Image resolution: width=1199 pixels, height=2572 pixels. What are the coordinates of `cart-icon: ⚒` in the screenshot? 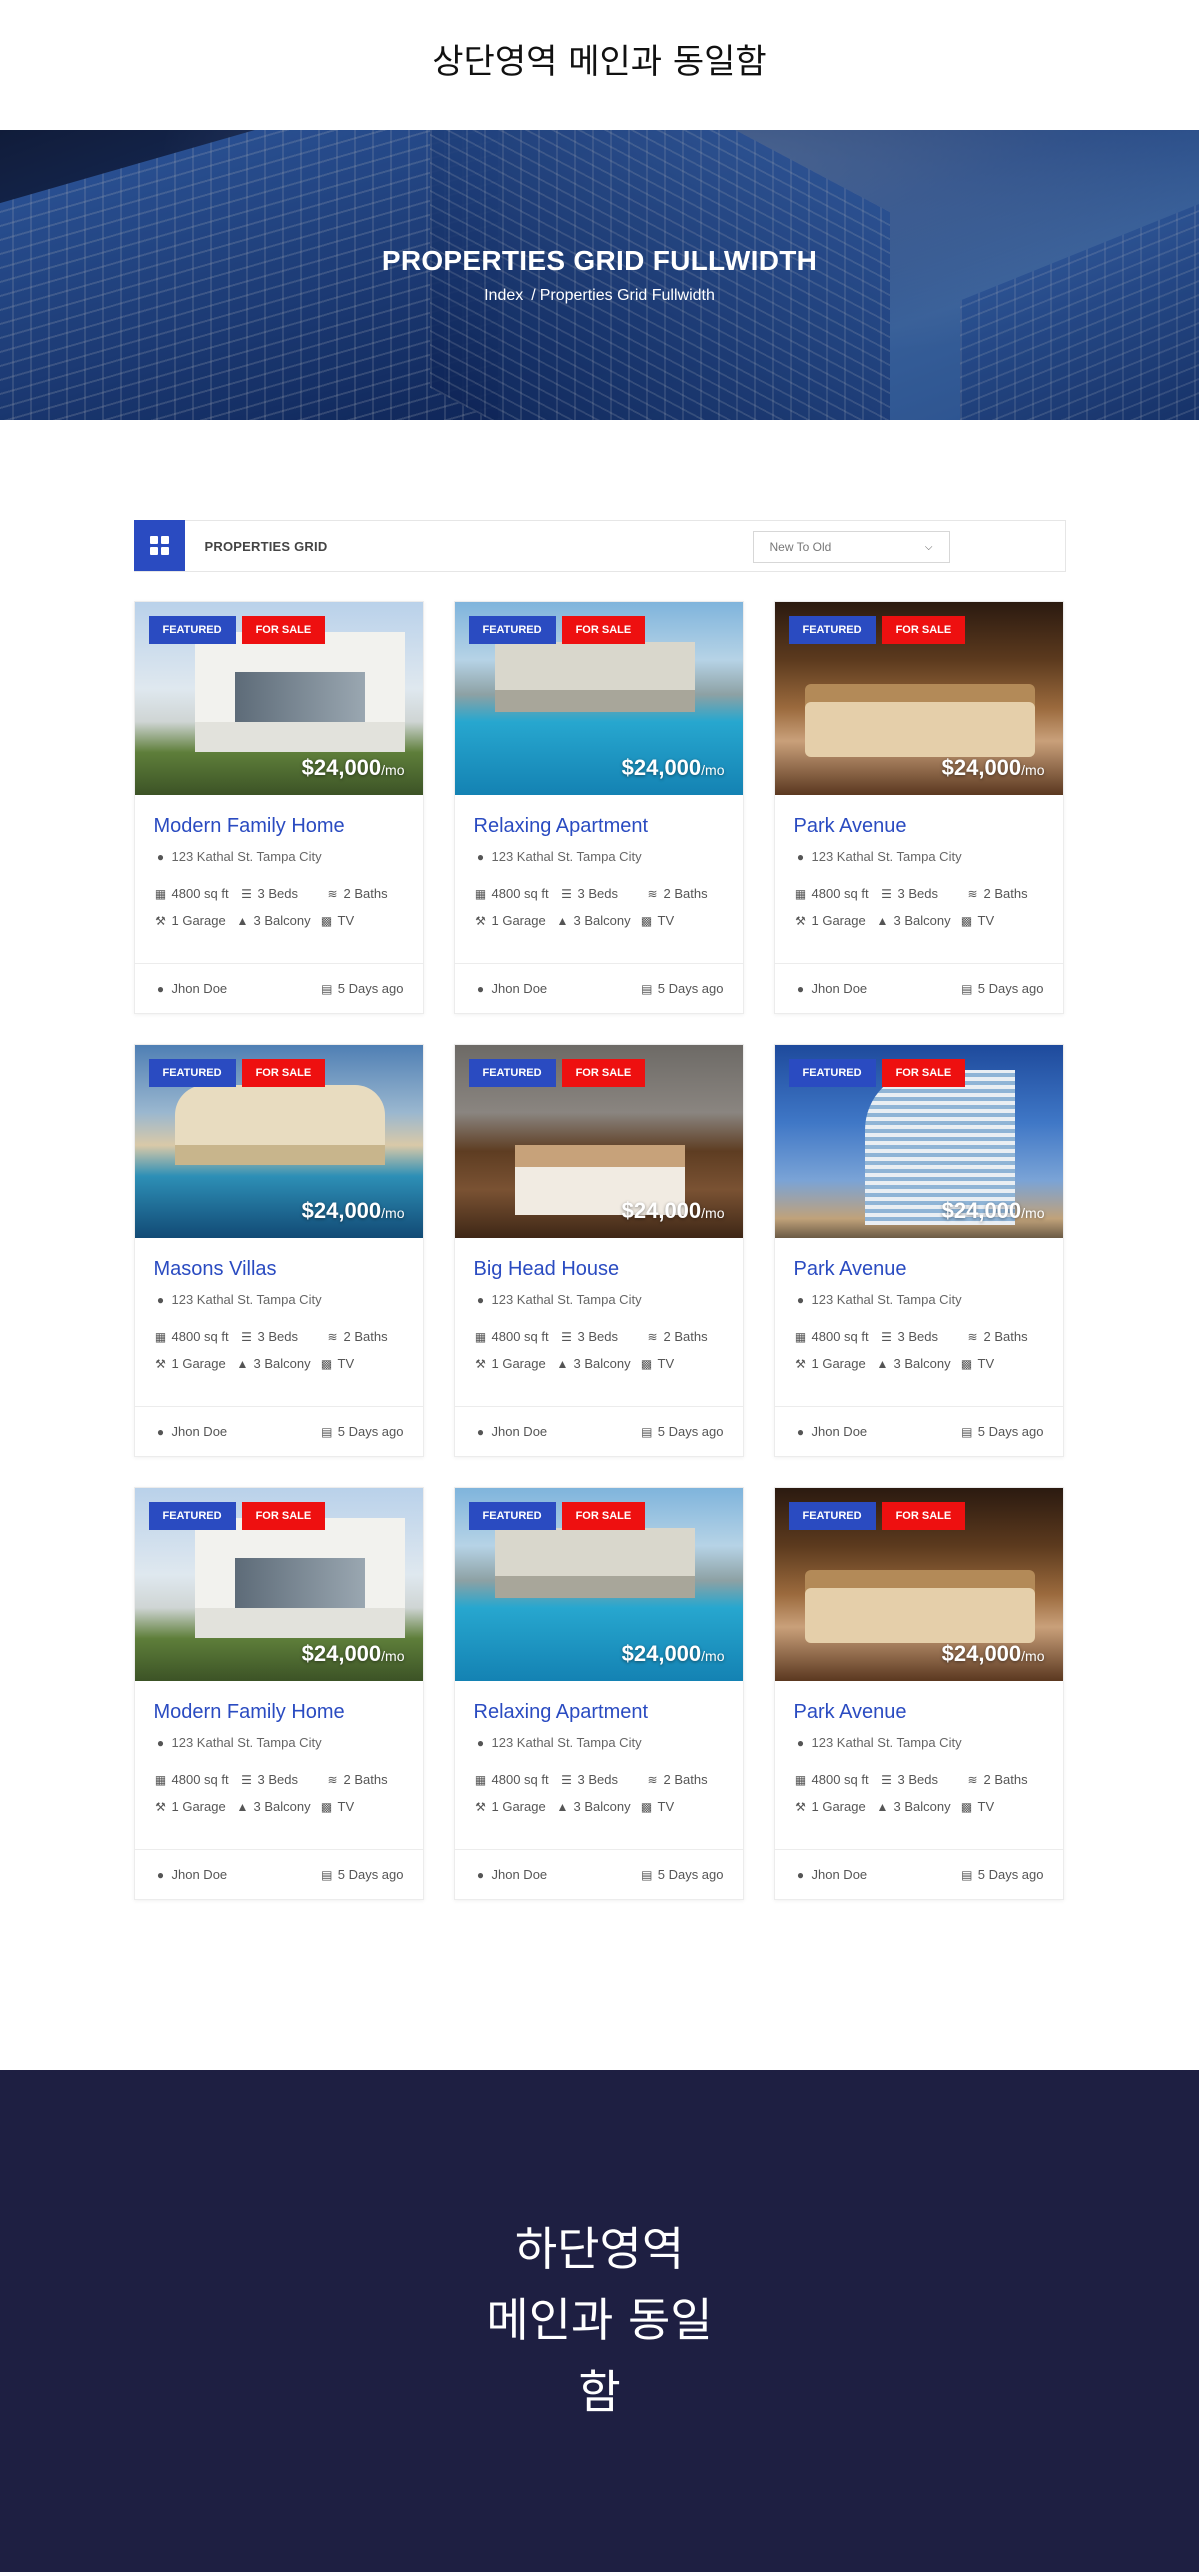 It's located at (160, 920).